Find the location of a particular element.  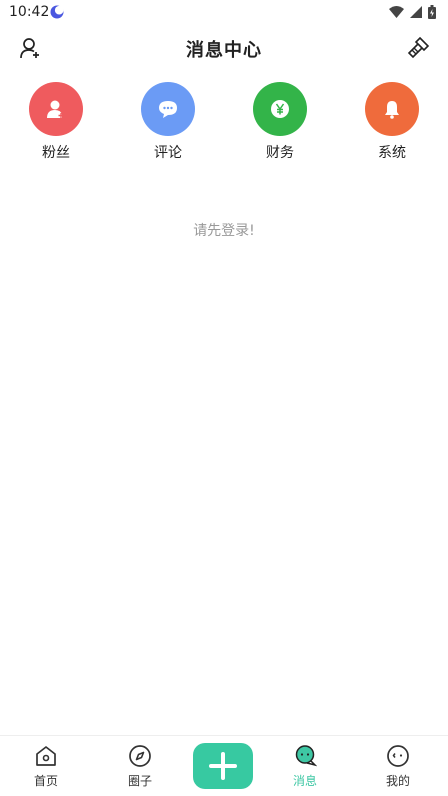

plus-icon is located at coordinates (223, 766).